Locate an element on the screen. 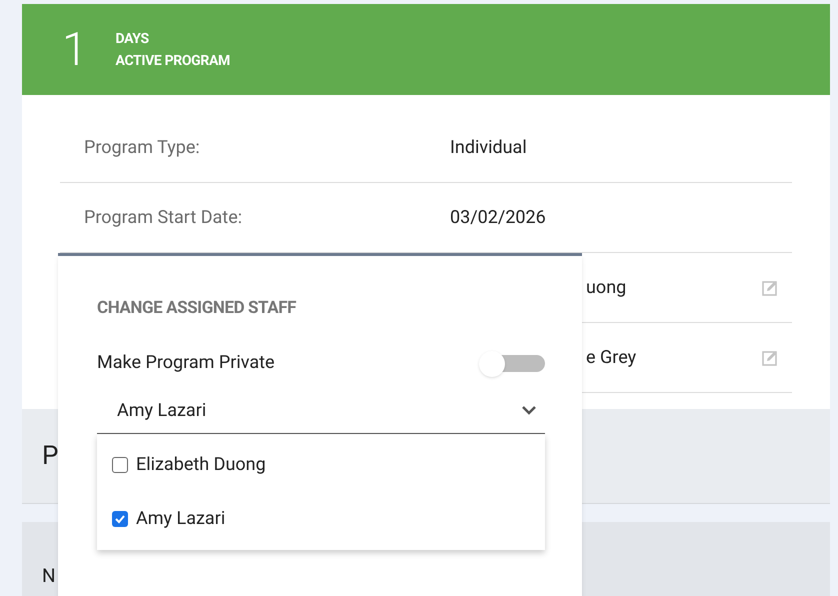 The image size is (838, 596). detail-value: Individual is located at coordinates (488, 148).